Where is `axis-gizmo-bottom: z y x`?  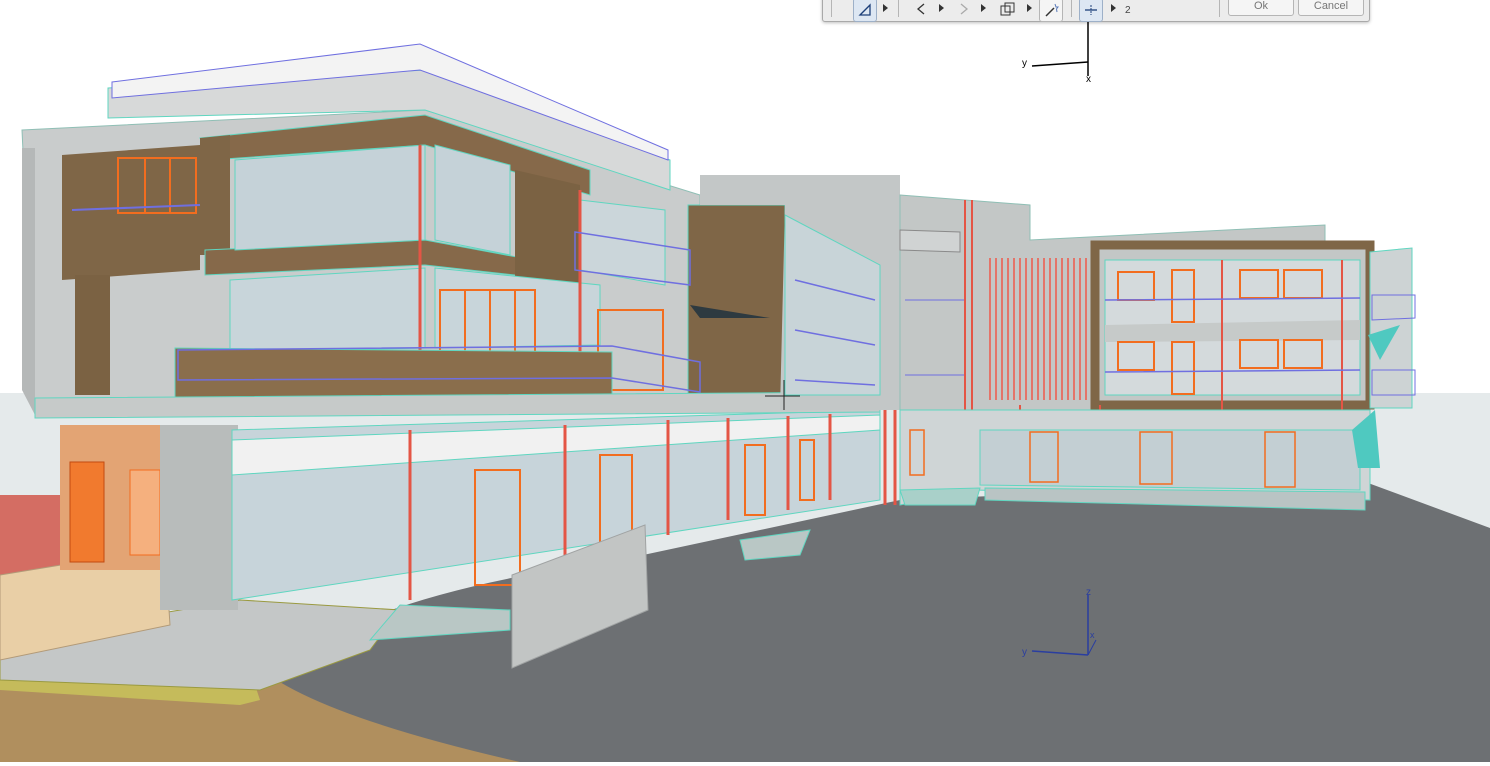 axis-gizmo-bottom: z y x is located at coordinates (1059, 622).